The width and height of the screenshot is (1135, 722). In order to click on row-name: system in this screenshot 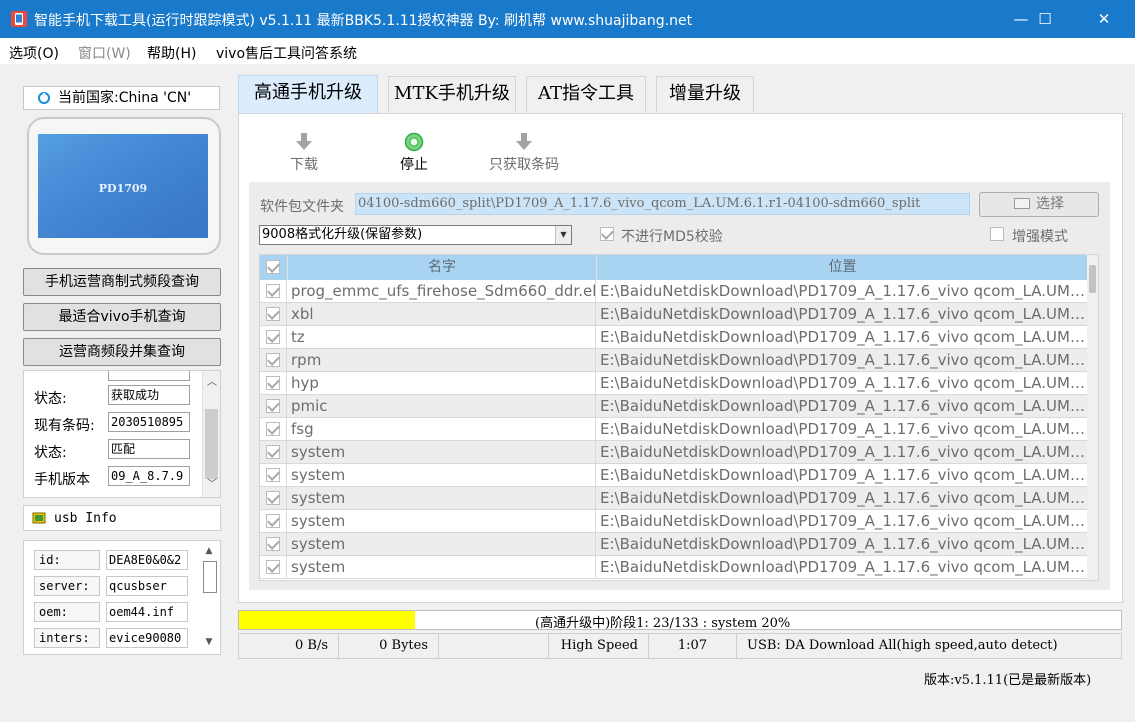, I will do `click(442, 567)`.